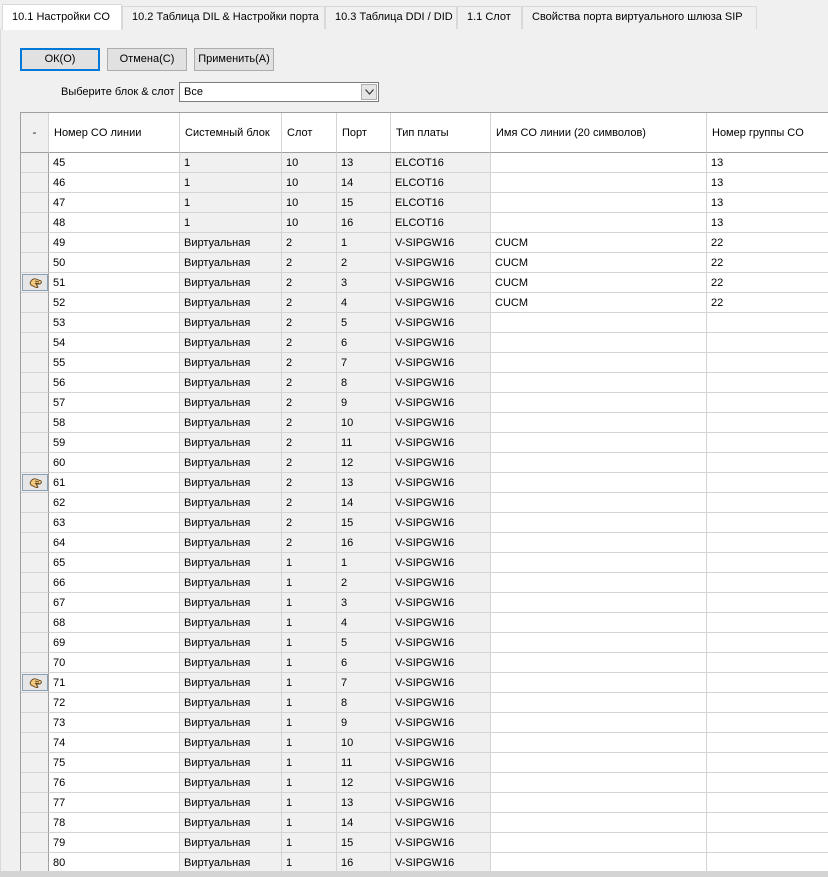 This screenshot has height=877, width=828. What do you see at coordinates (424, 863) in the screenshot?
I see `table-row: 80 Виртуальная 1 16 V-SIPGW16` at bounding box center [424, 863].